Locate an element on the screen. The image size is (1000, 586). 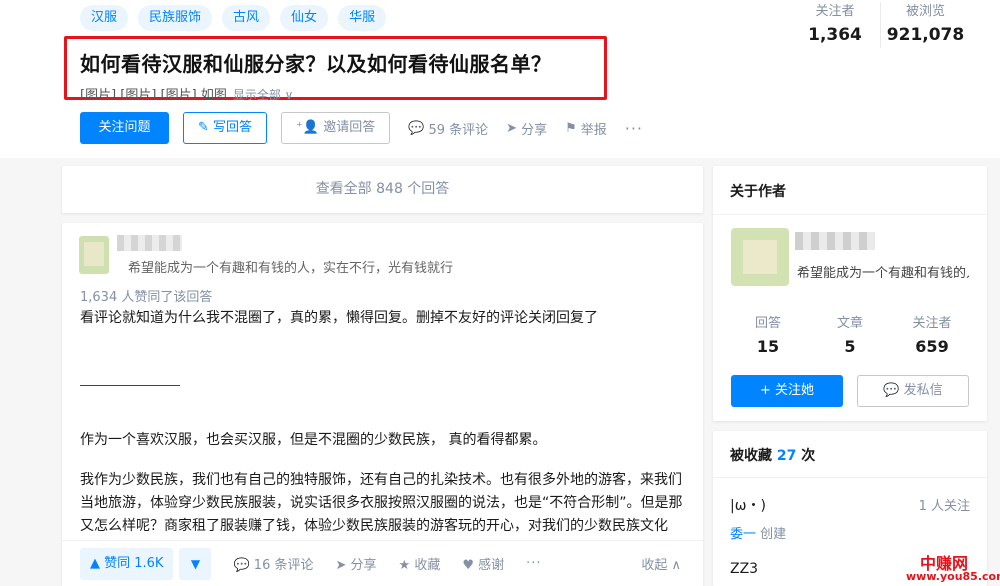
collect-label: 收藏 is located at coordinates (427, 565).